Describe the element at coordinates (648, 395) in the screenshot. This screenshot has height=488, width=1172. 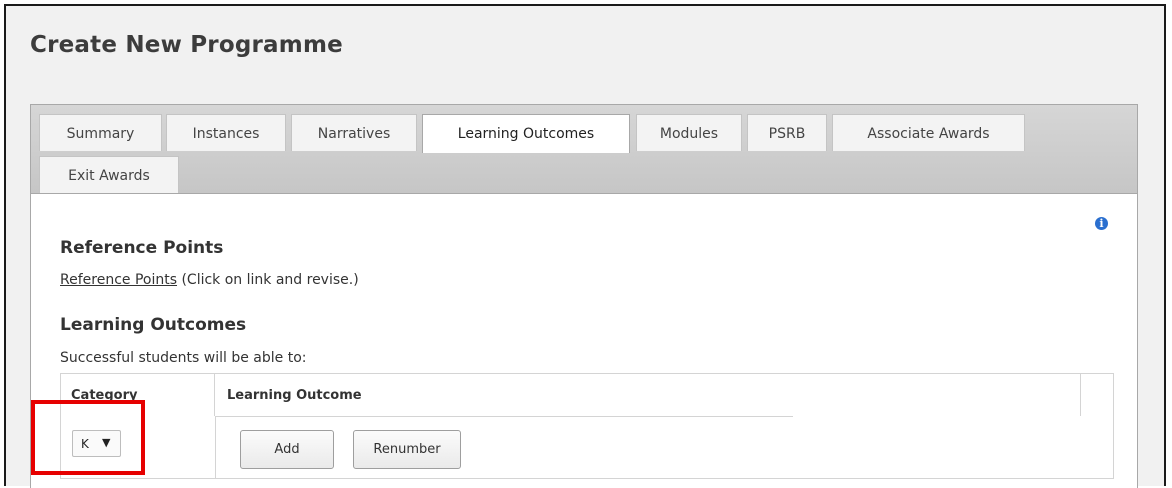
I see `column-header-learning-outcome: Learning Outcome` at that location.